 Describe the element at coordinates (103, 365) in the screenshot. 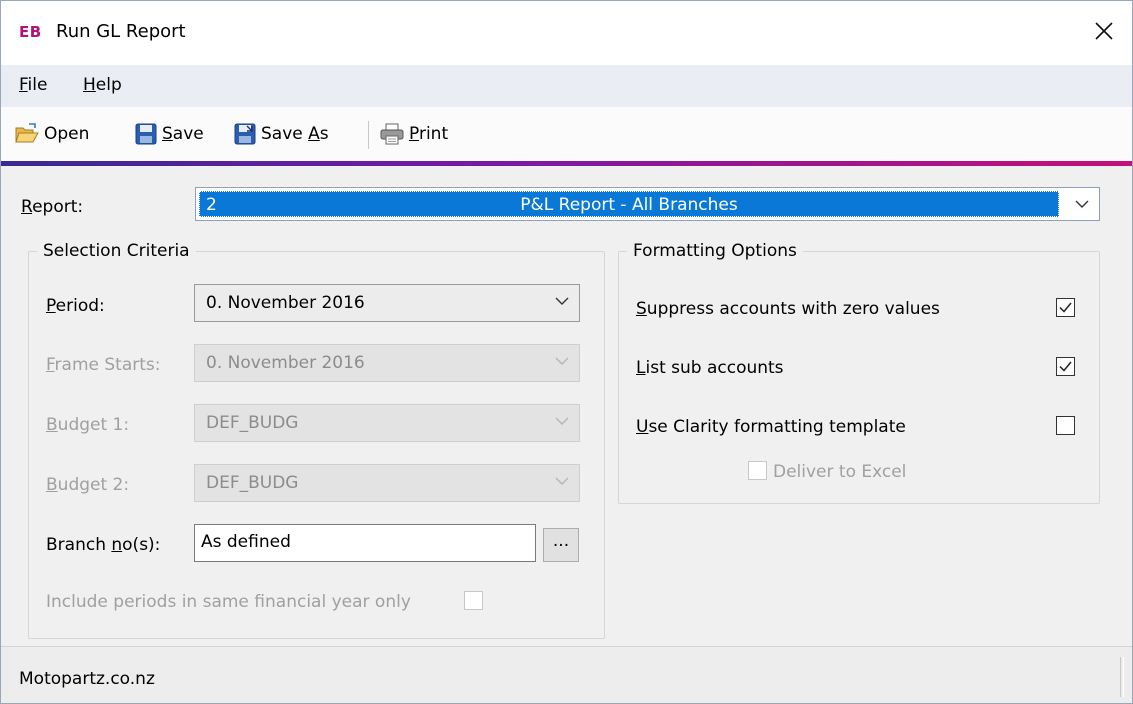

I see `frame-starts-label: Frame Starts:` at that location.